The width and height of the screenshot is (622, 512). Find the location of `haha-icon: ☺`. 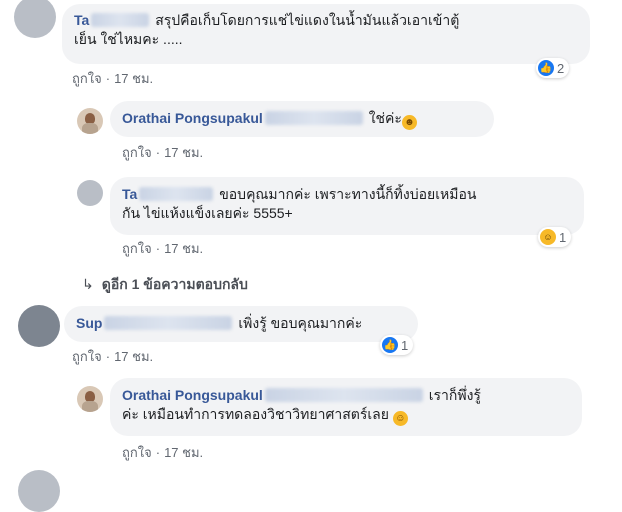

haha-icon: ☺ is located at coordinates (548, 237).